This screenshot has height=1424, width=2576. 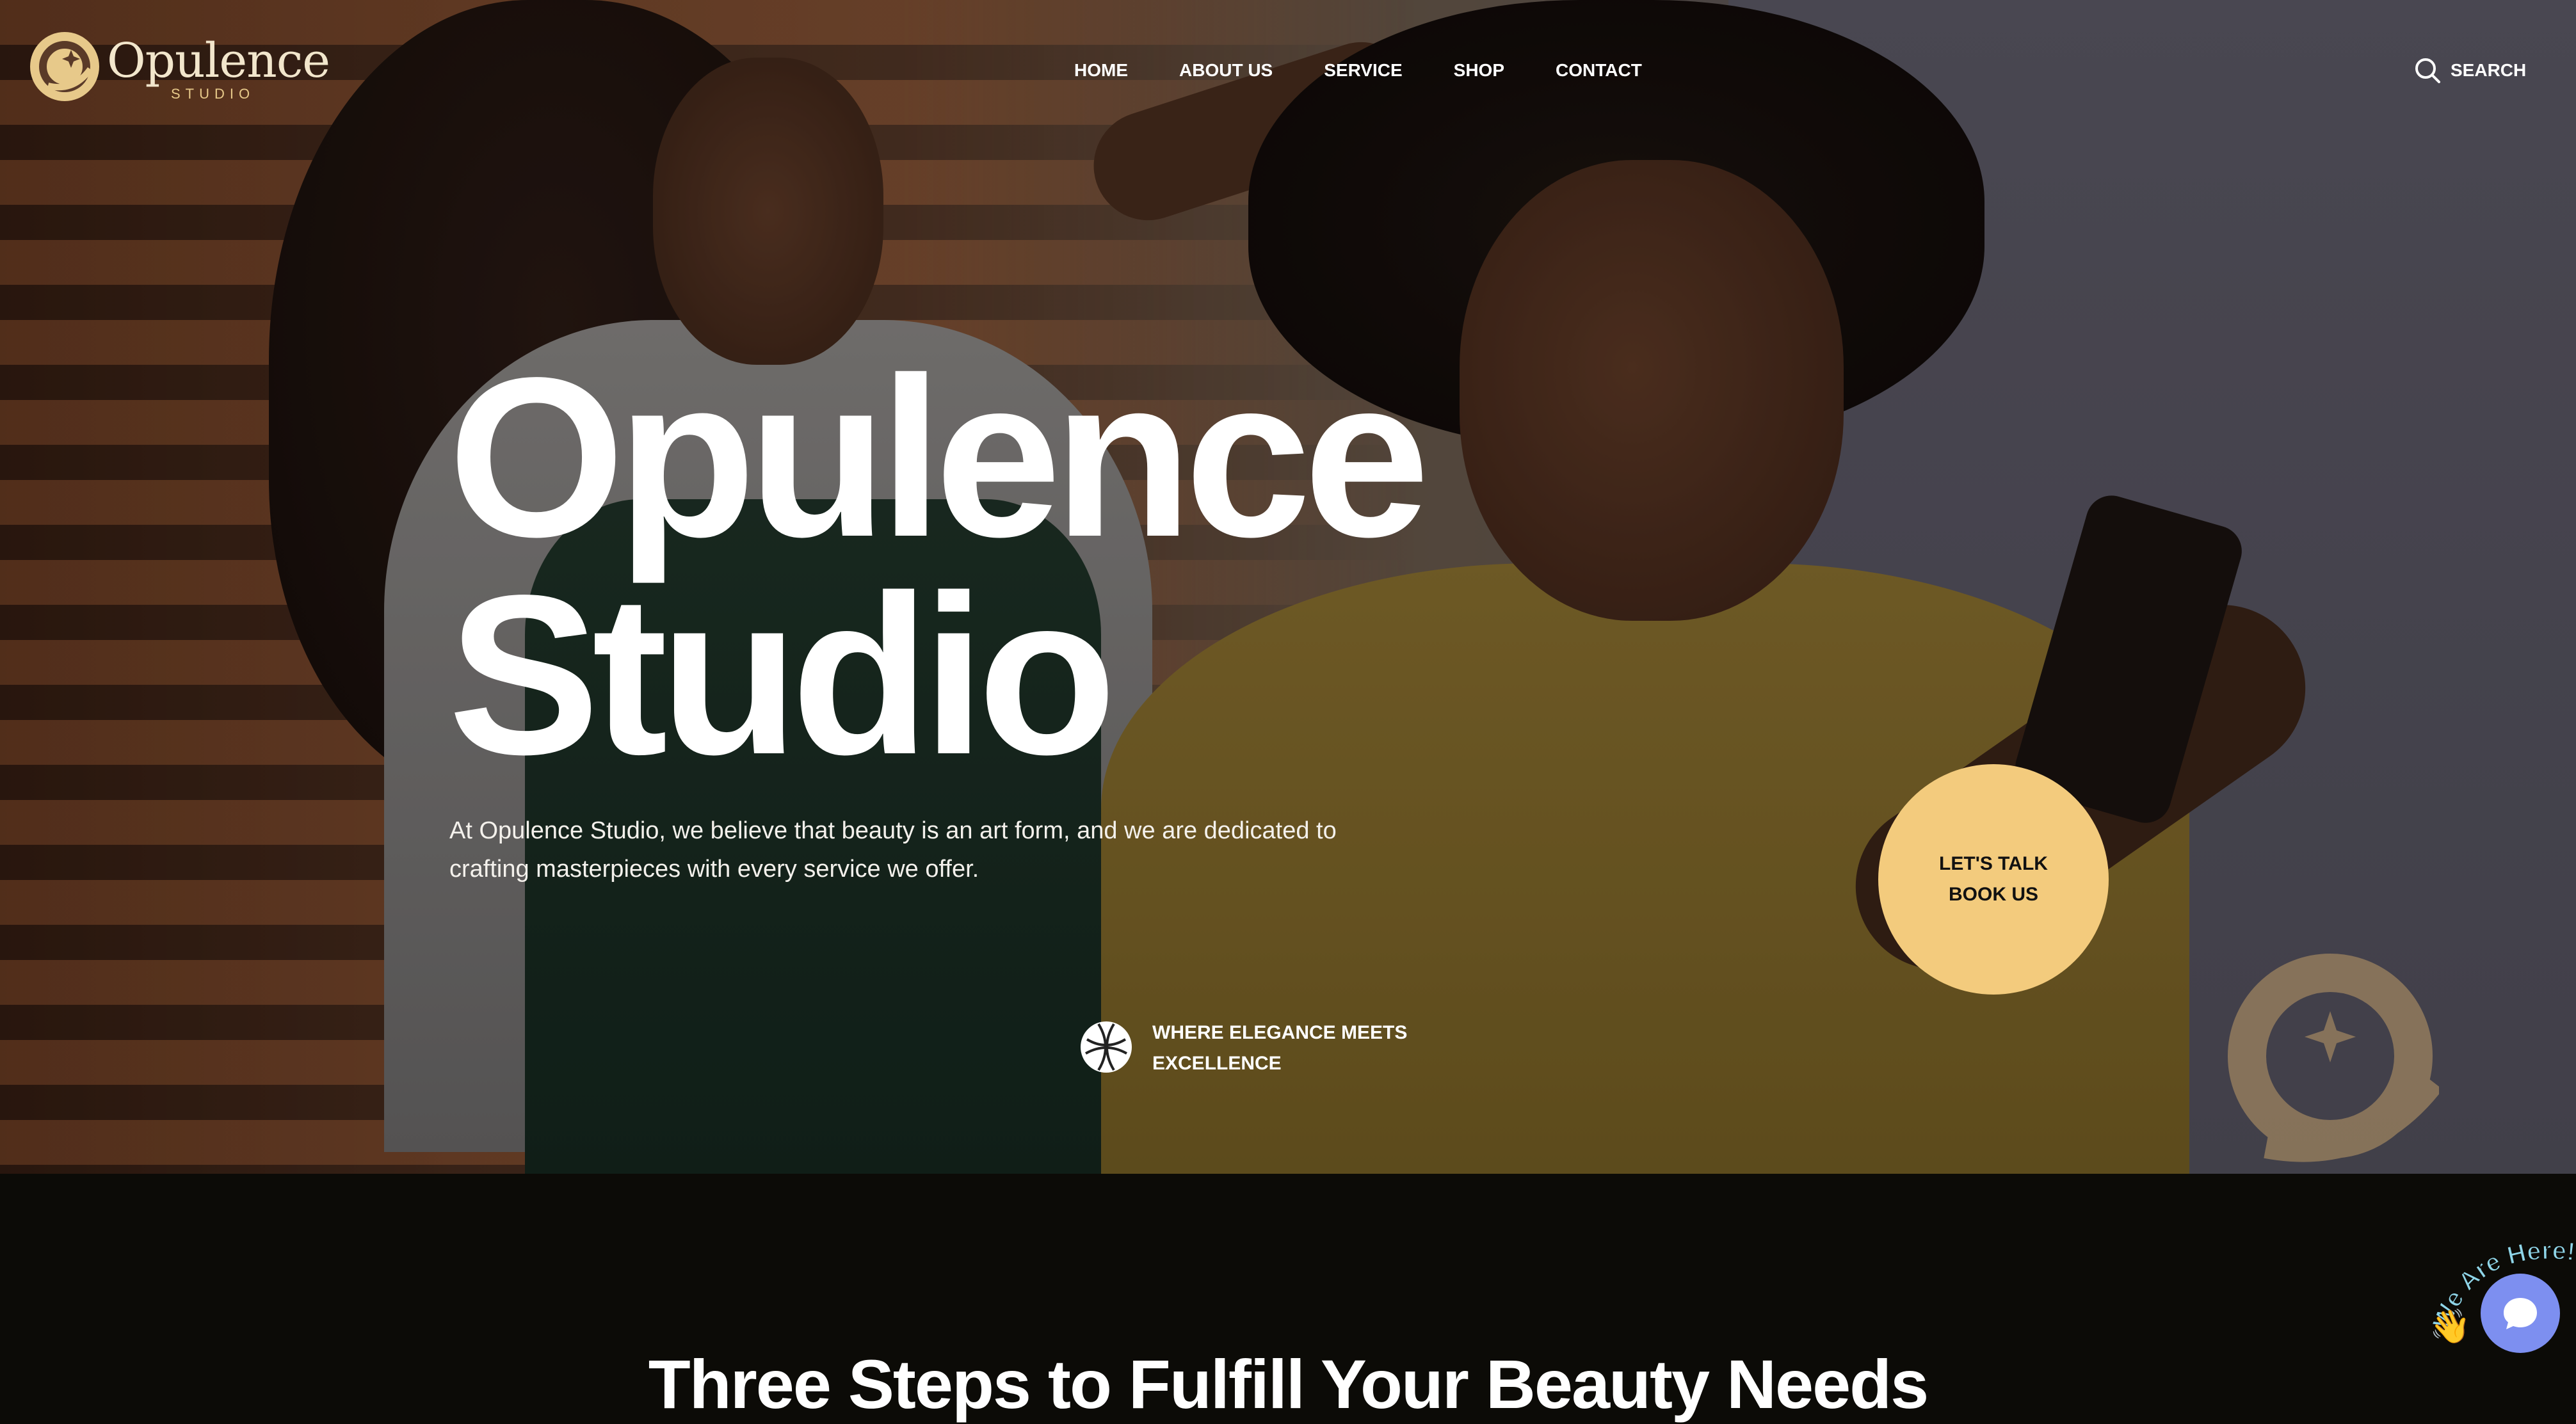 I want to click on hero-tagline: WHERE ELEGANCE MEETS EXCELLENCE, so click(x=1256, y=1048).